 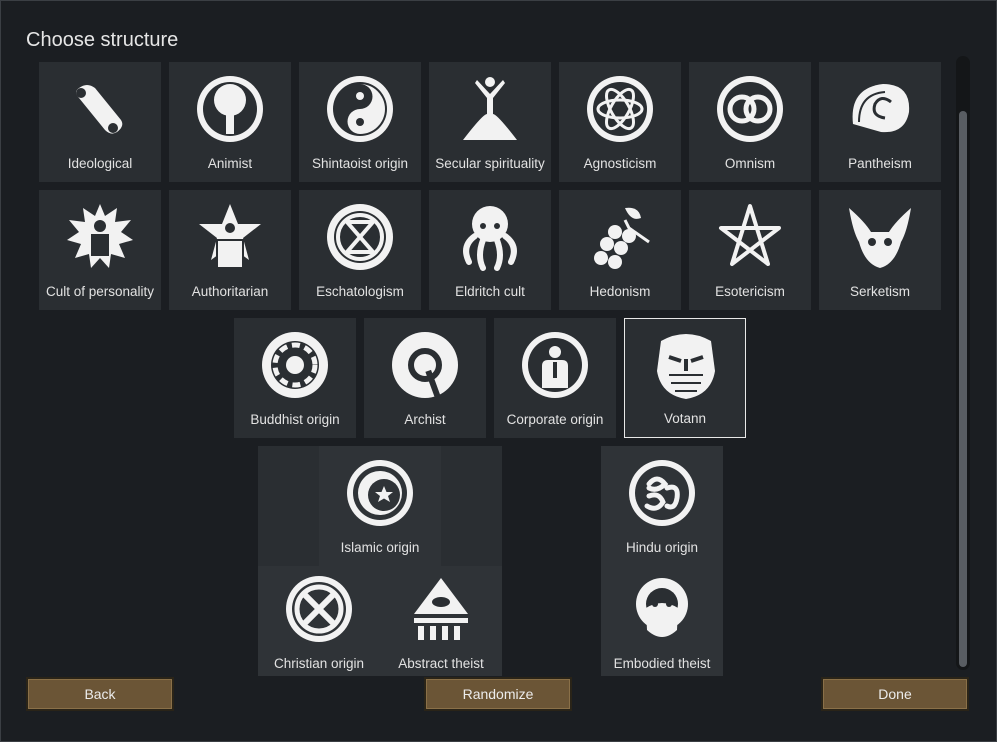 I want to click on hourglass-icon, so click(x=360, y=237).